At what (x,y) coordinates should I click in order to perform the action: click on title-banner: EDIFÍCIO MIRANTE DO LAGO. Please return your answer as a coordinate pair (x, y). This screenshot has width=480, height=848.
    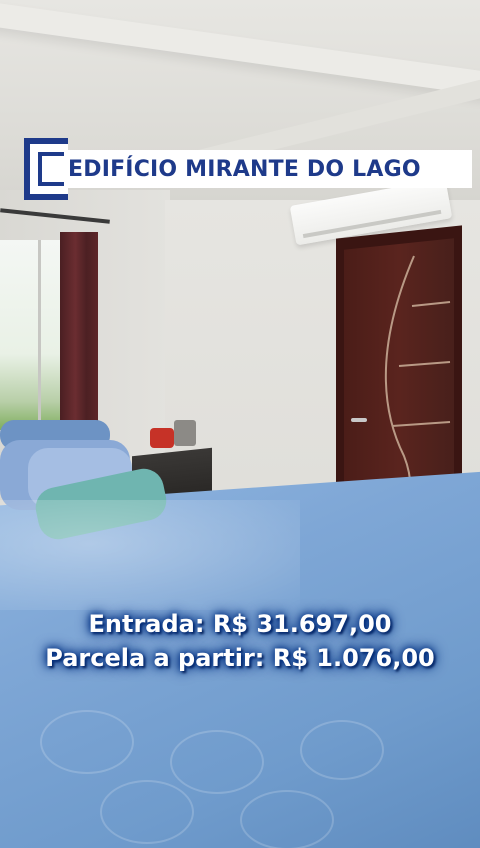
    Looking at the image, I should click on (248, 169).